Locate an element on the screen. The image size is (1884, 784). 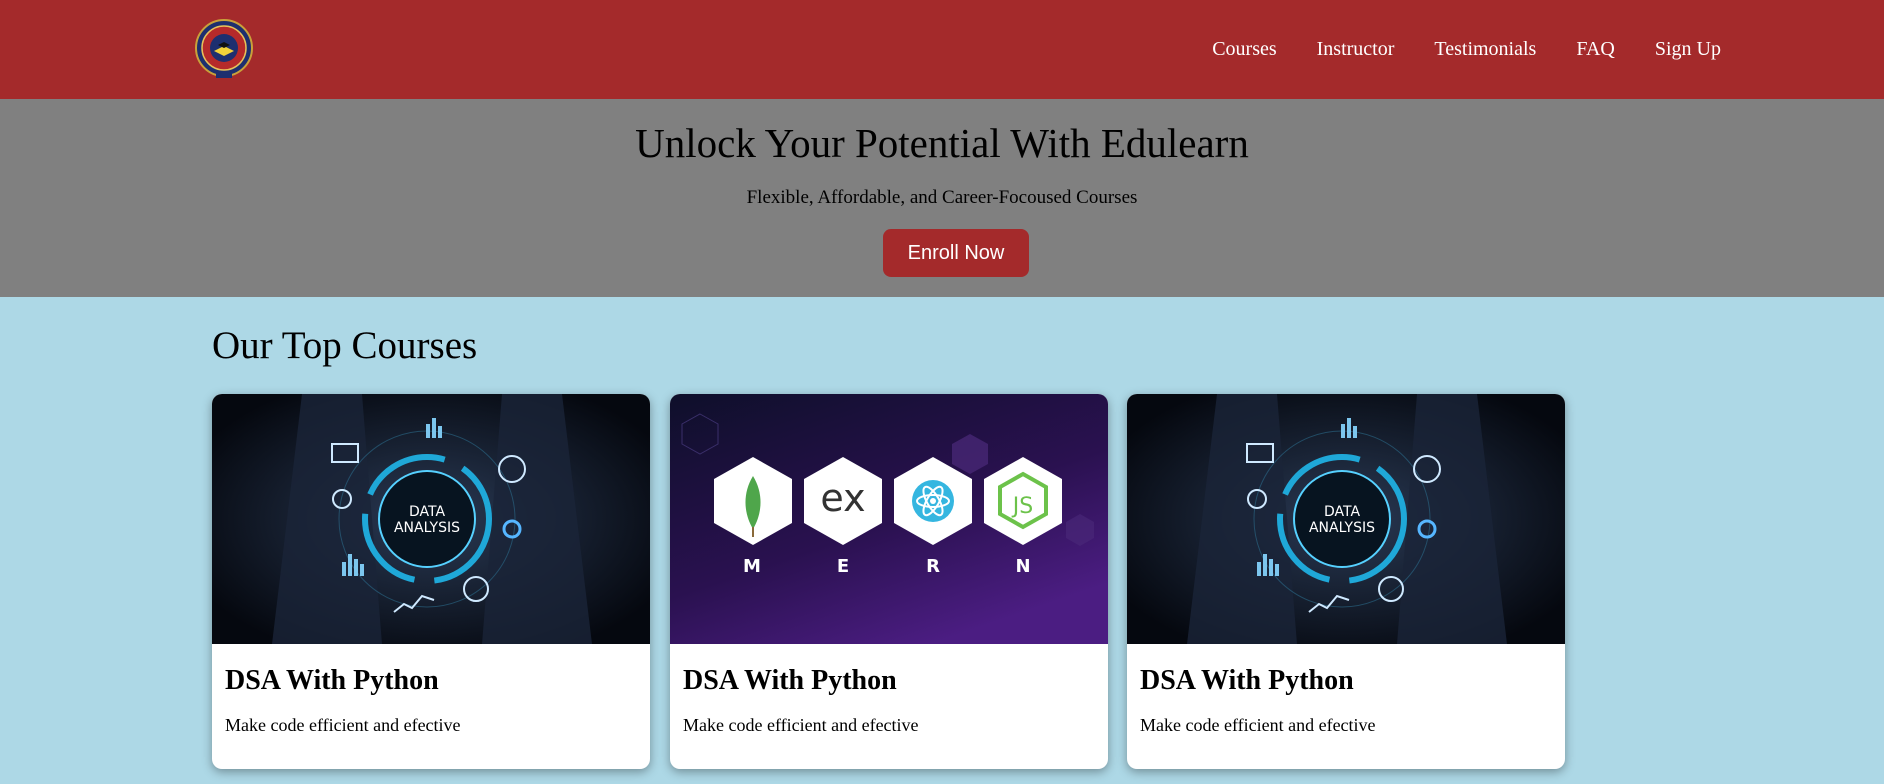
nav-testimonials-link: Testimonials is located at coordinates (1485, 49).